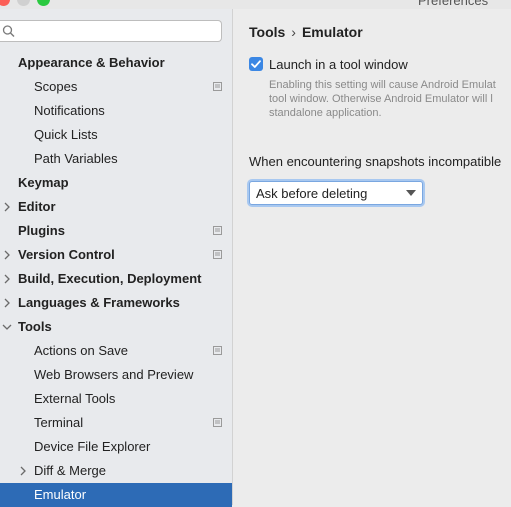 The image size is (511, 507). I want to click on tree-item-tools: Tools, so click(116, 327).